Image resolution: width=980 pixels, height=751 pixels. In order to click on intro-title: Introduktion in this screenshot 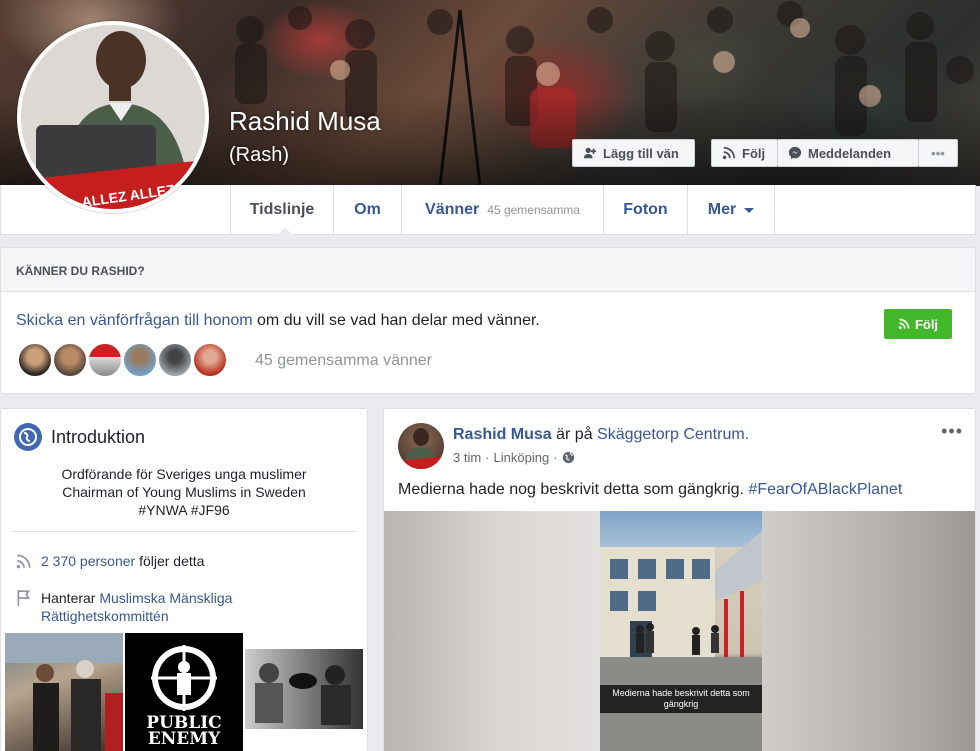, I will do `click(98, 437)`.